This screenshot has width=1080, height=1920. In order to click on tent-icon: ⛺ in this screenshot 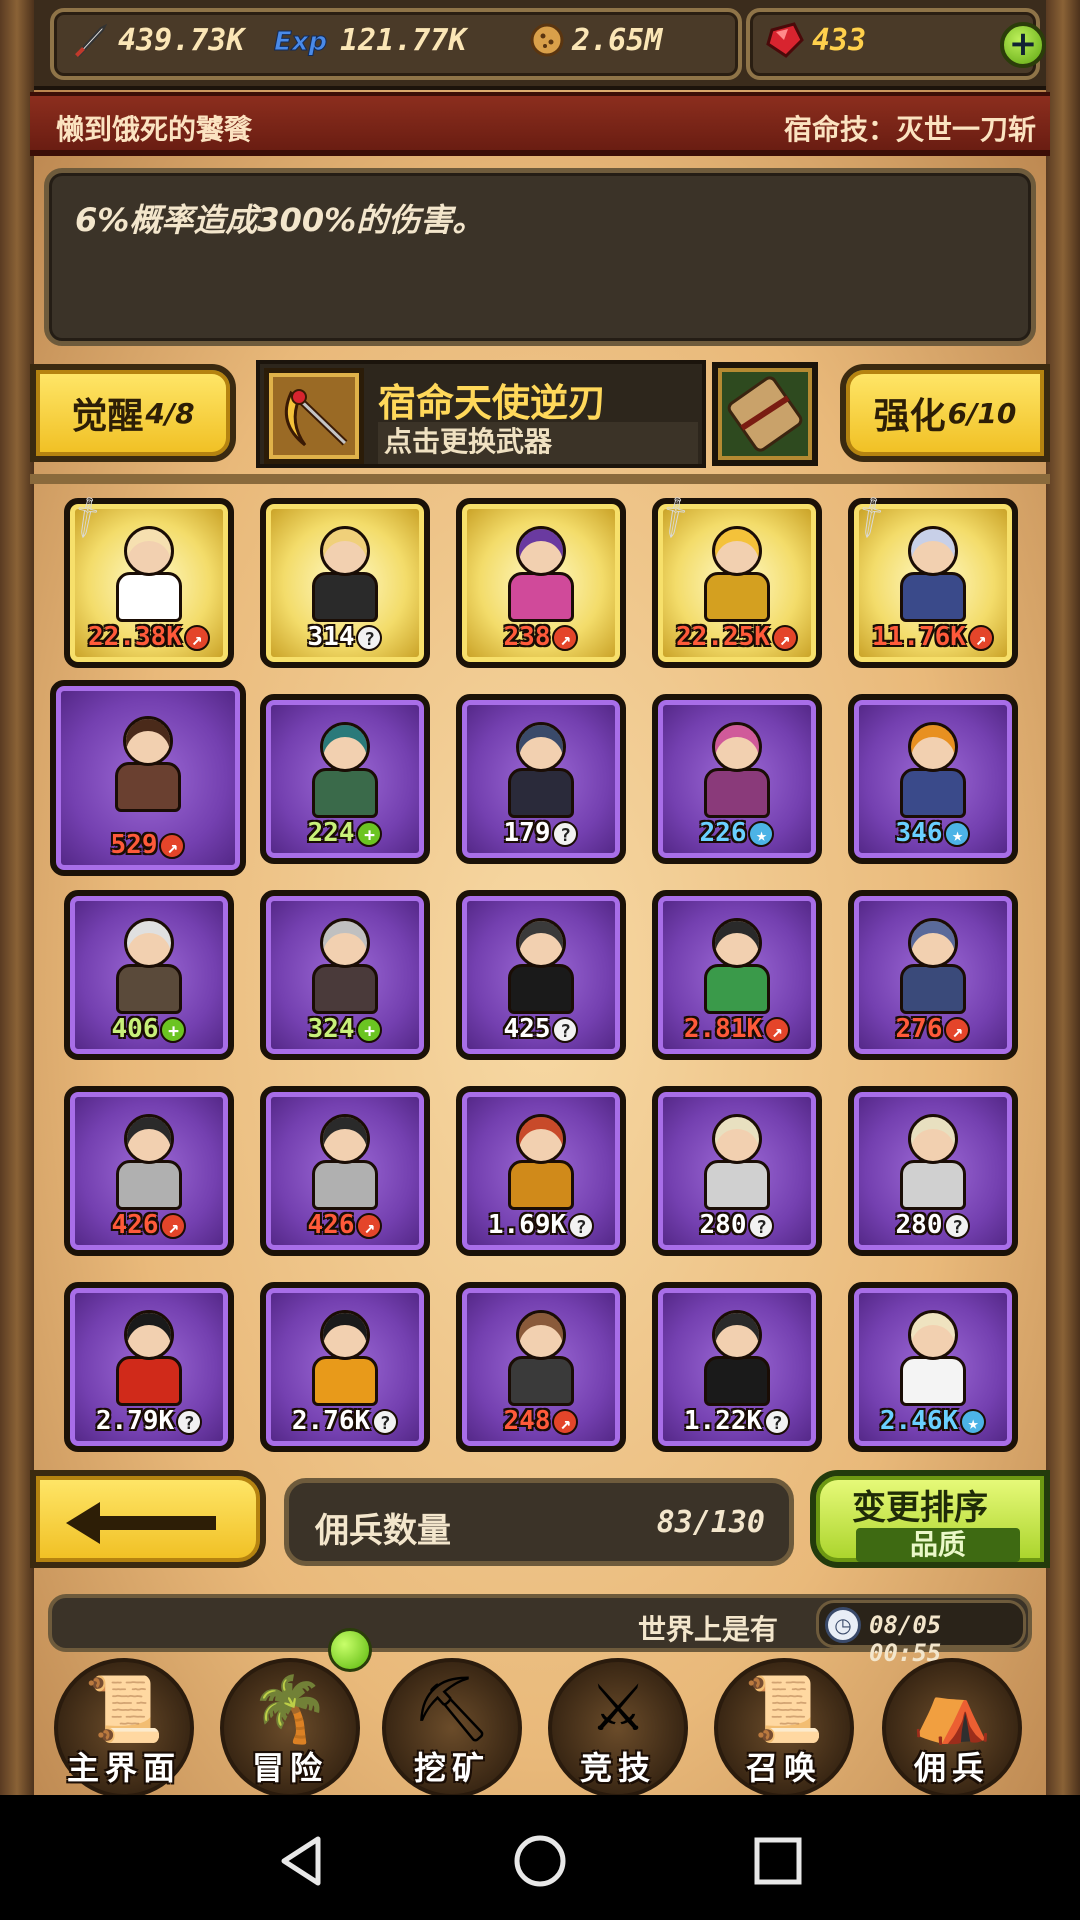, I will do `click(952, 1710)`.